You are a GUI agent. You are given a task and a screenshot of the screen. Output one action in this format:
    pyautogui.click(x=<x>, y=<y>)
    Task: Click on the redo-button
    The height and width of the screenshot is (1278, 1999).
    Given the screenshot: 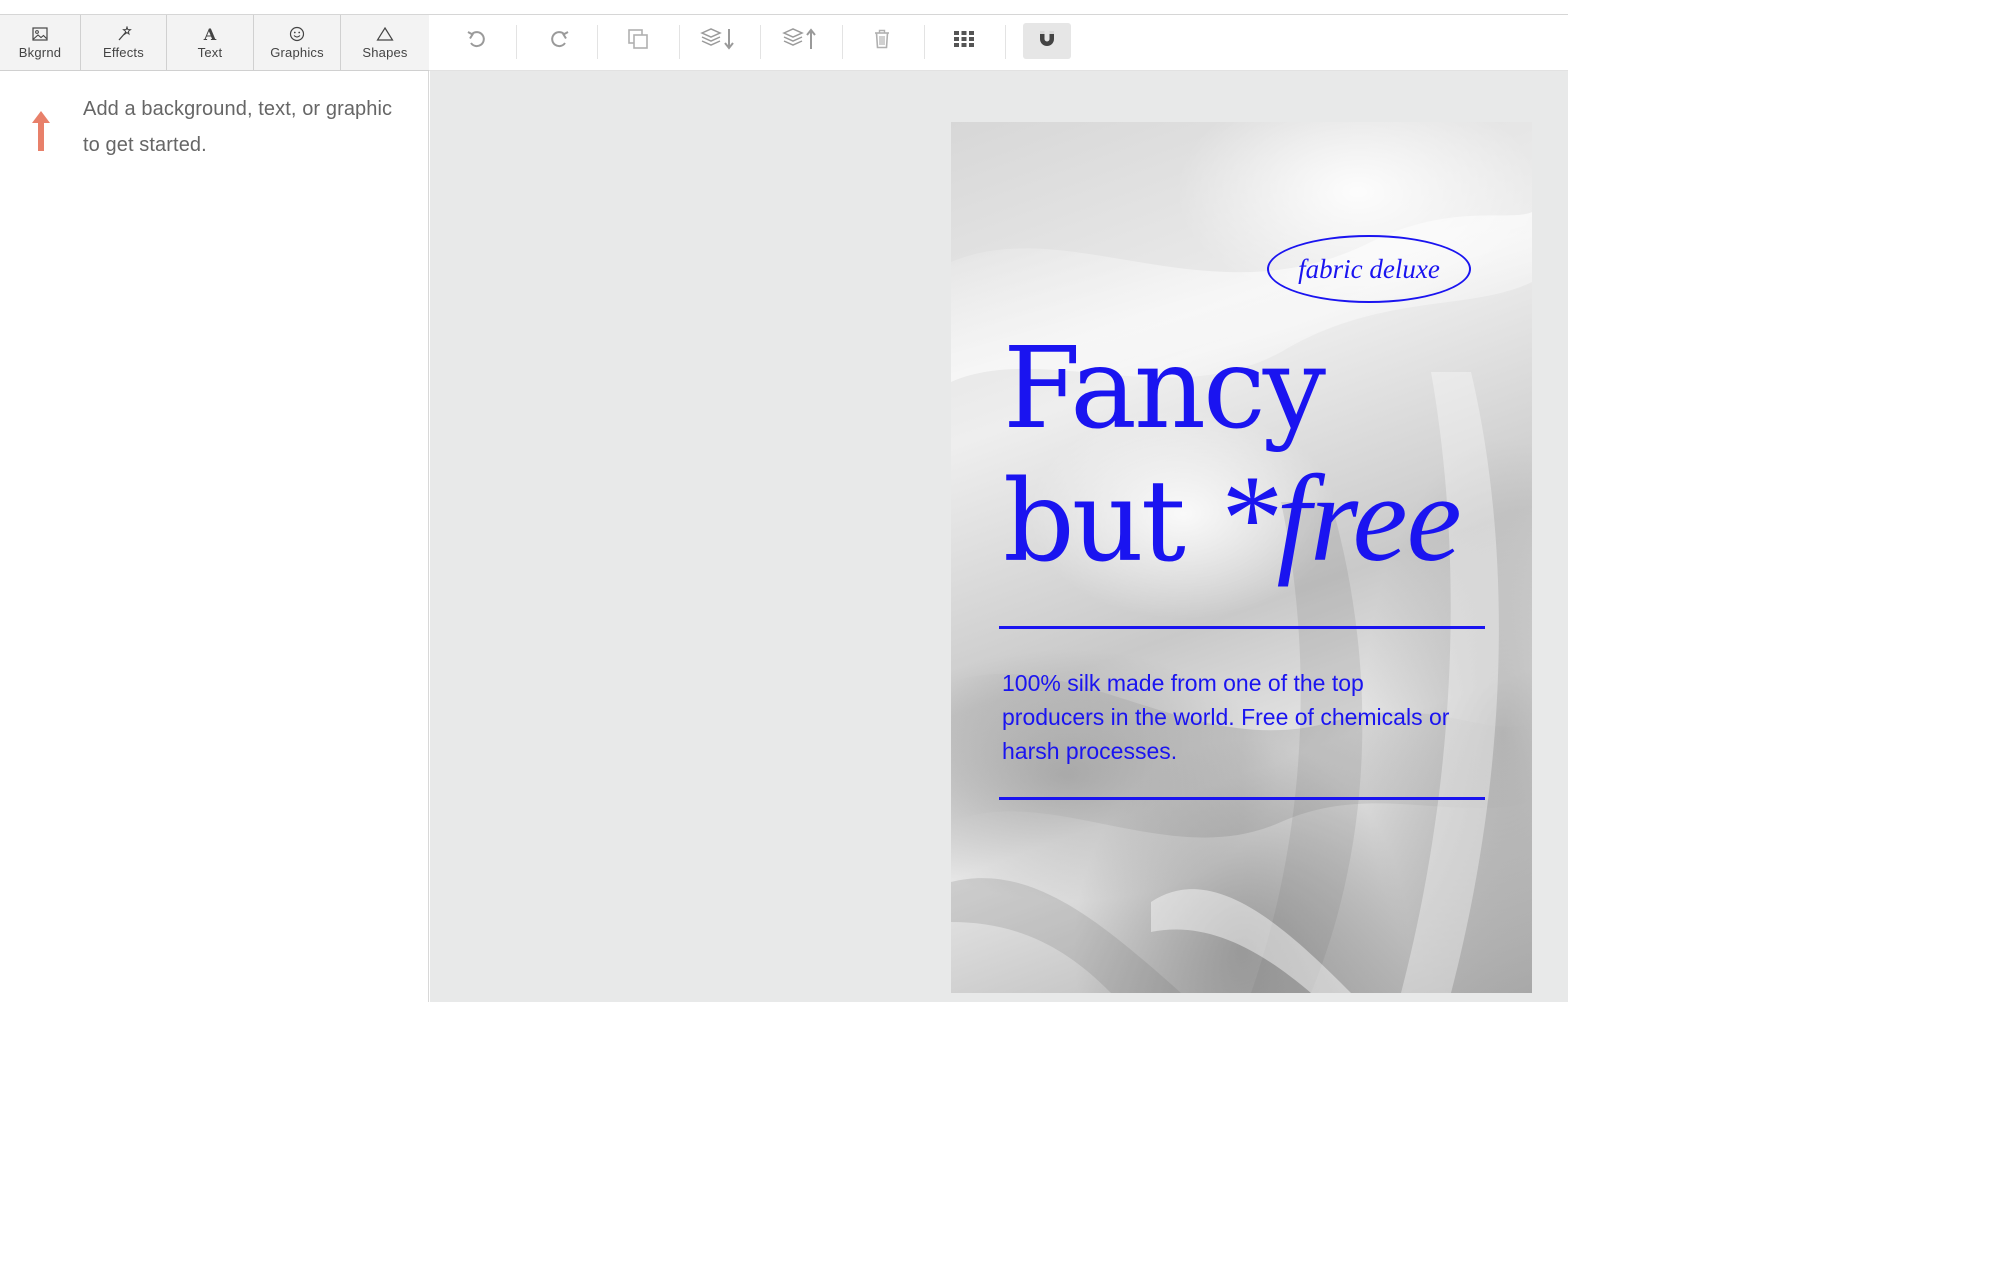 What is the action you would take?
    pyautogui.click(x=559, y=41)
    